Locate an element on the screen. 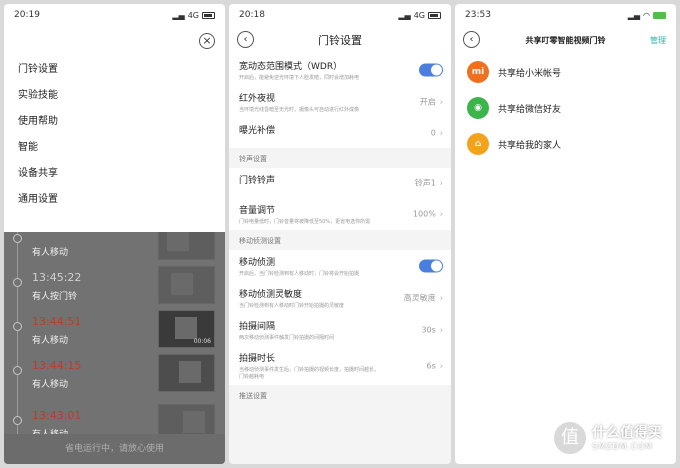 Image resolution: width=680 pixels, height=468 pixels. share-option: mi 共享给小米帐号 is located at coordinates (565, 72).